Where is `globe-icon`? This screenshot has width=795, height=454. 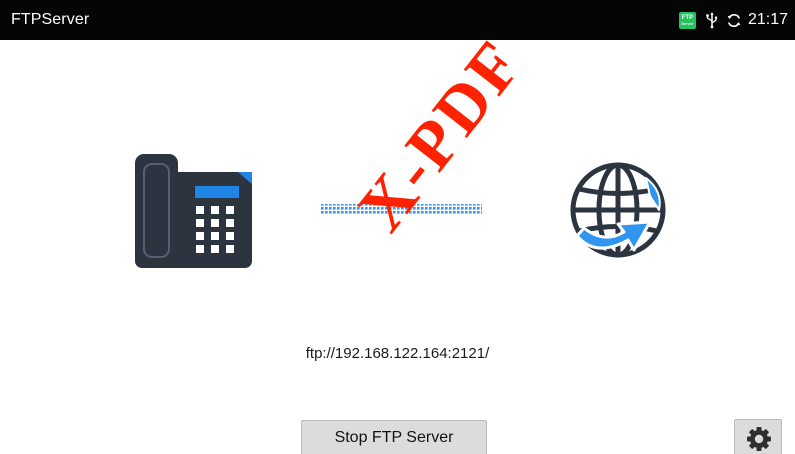
globe-icon is located at coordinates (618, 210).